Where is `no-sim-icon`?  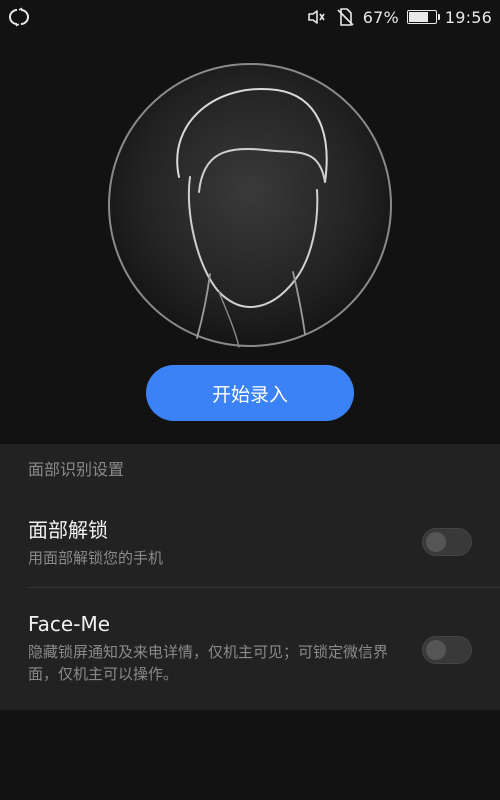 no-sim-icon is located at coordinates (345, 17).